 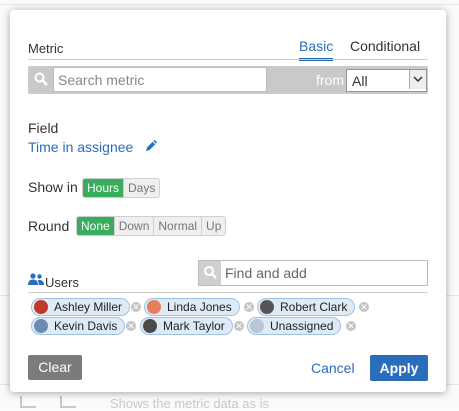 What do you see at coordinates (386, 80) in the screenshot?
I see `from-select: All` at bounding box center [386, 80].